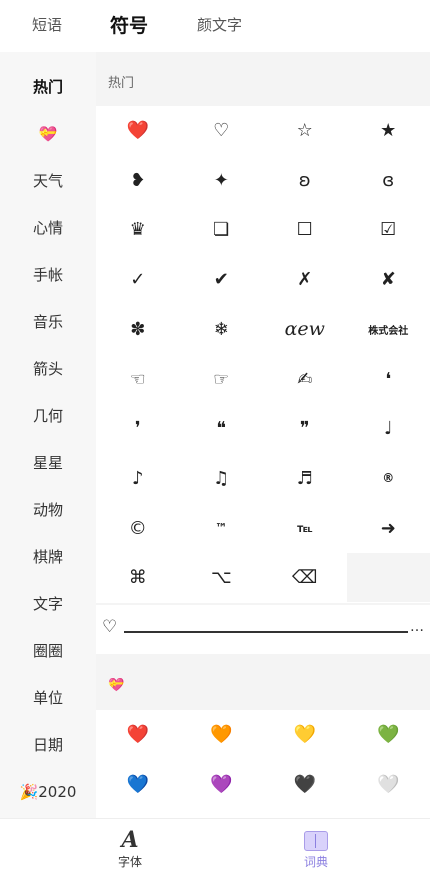 This screenshot has height=880, width=430. What do you see at coordinates (48, 228) in the screenshot?
I see `sidebar-item-mood: 心情` at bounding box center [48, 228].